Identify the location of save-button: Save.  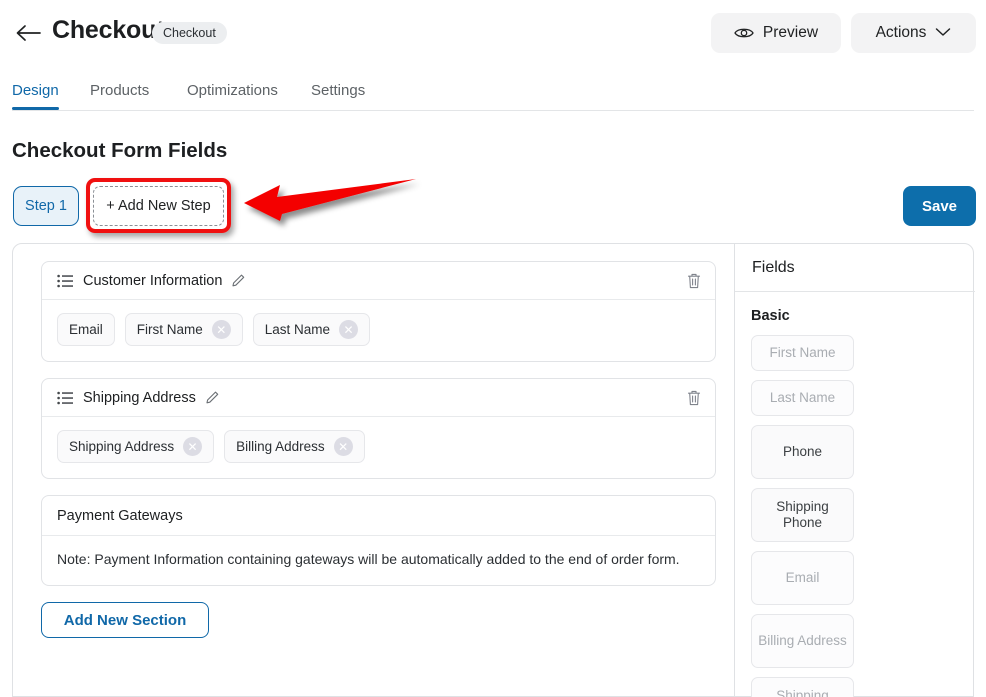
(939, 206).